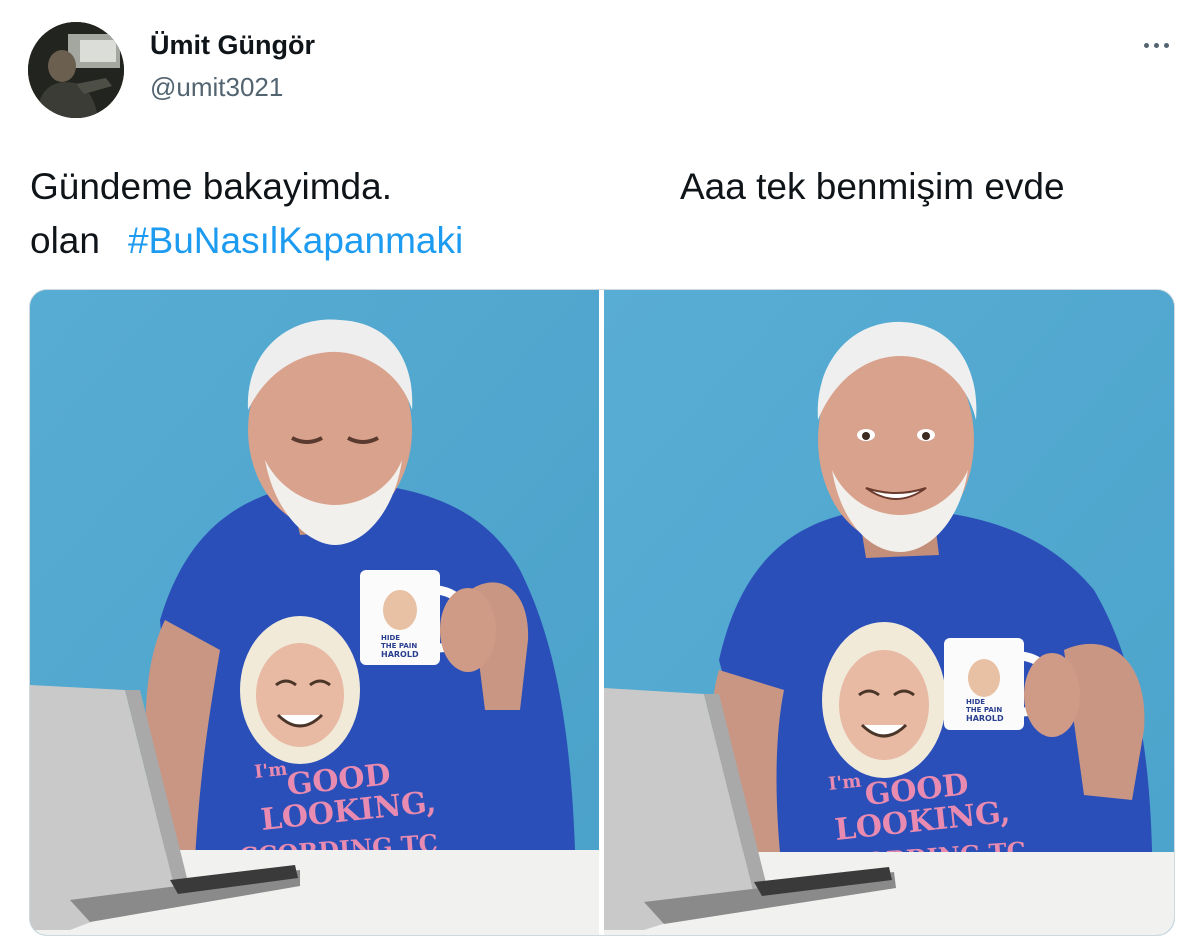 Image resolution: width=1200 pixels, height=944 pixels. What do you see at coordinates (1156, 45) in the screenshot?
I see `more-dots-icon` at bounding box center [1156, 45].